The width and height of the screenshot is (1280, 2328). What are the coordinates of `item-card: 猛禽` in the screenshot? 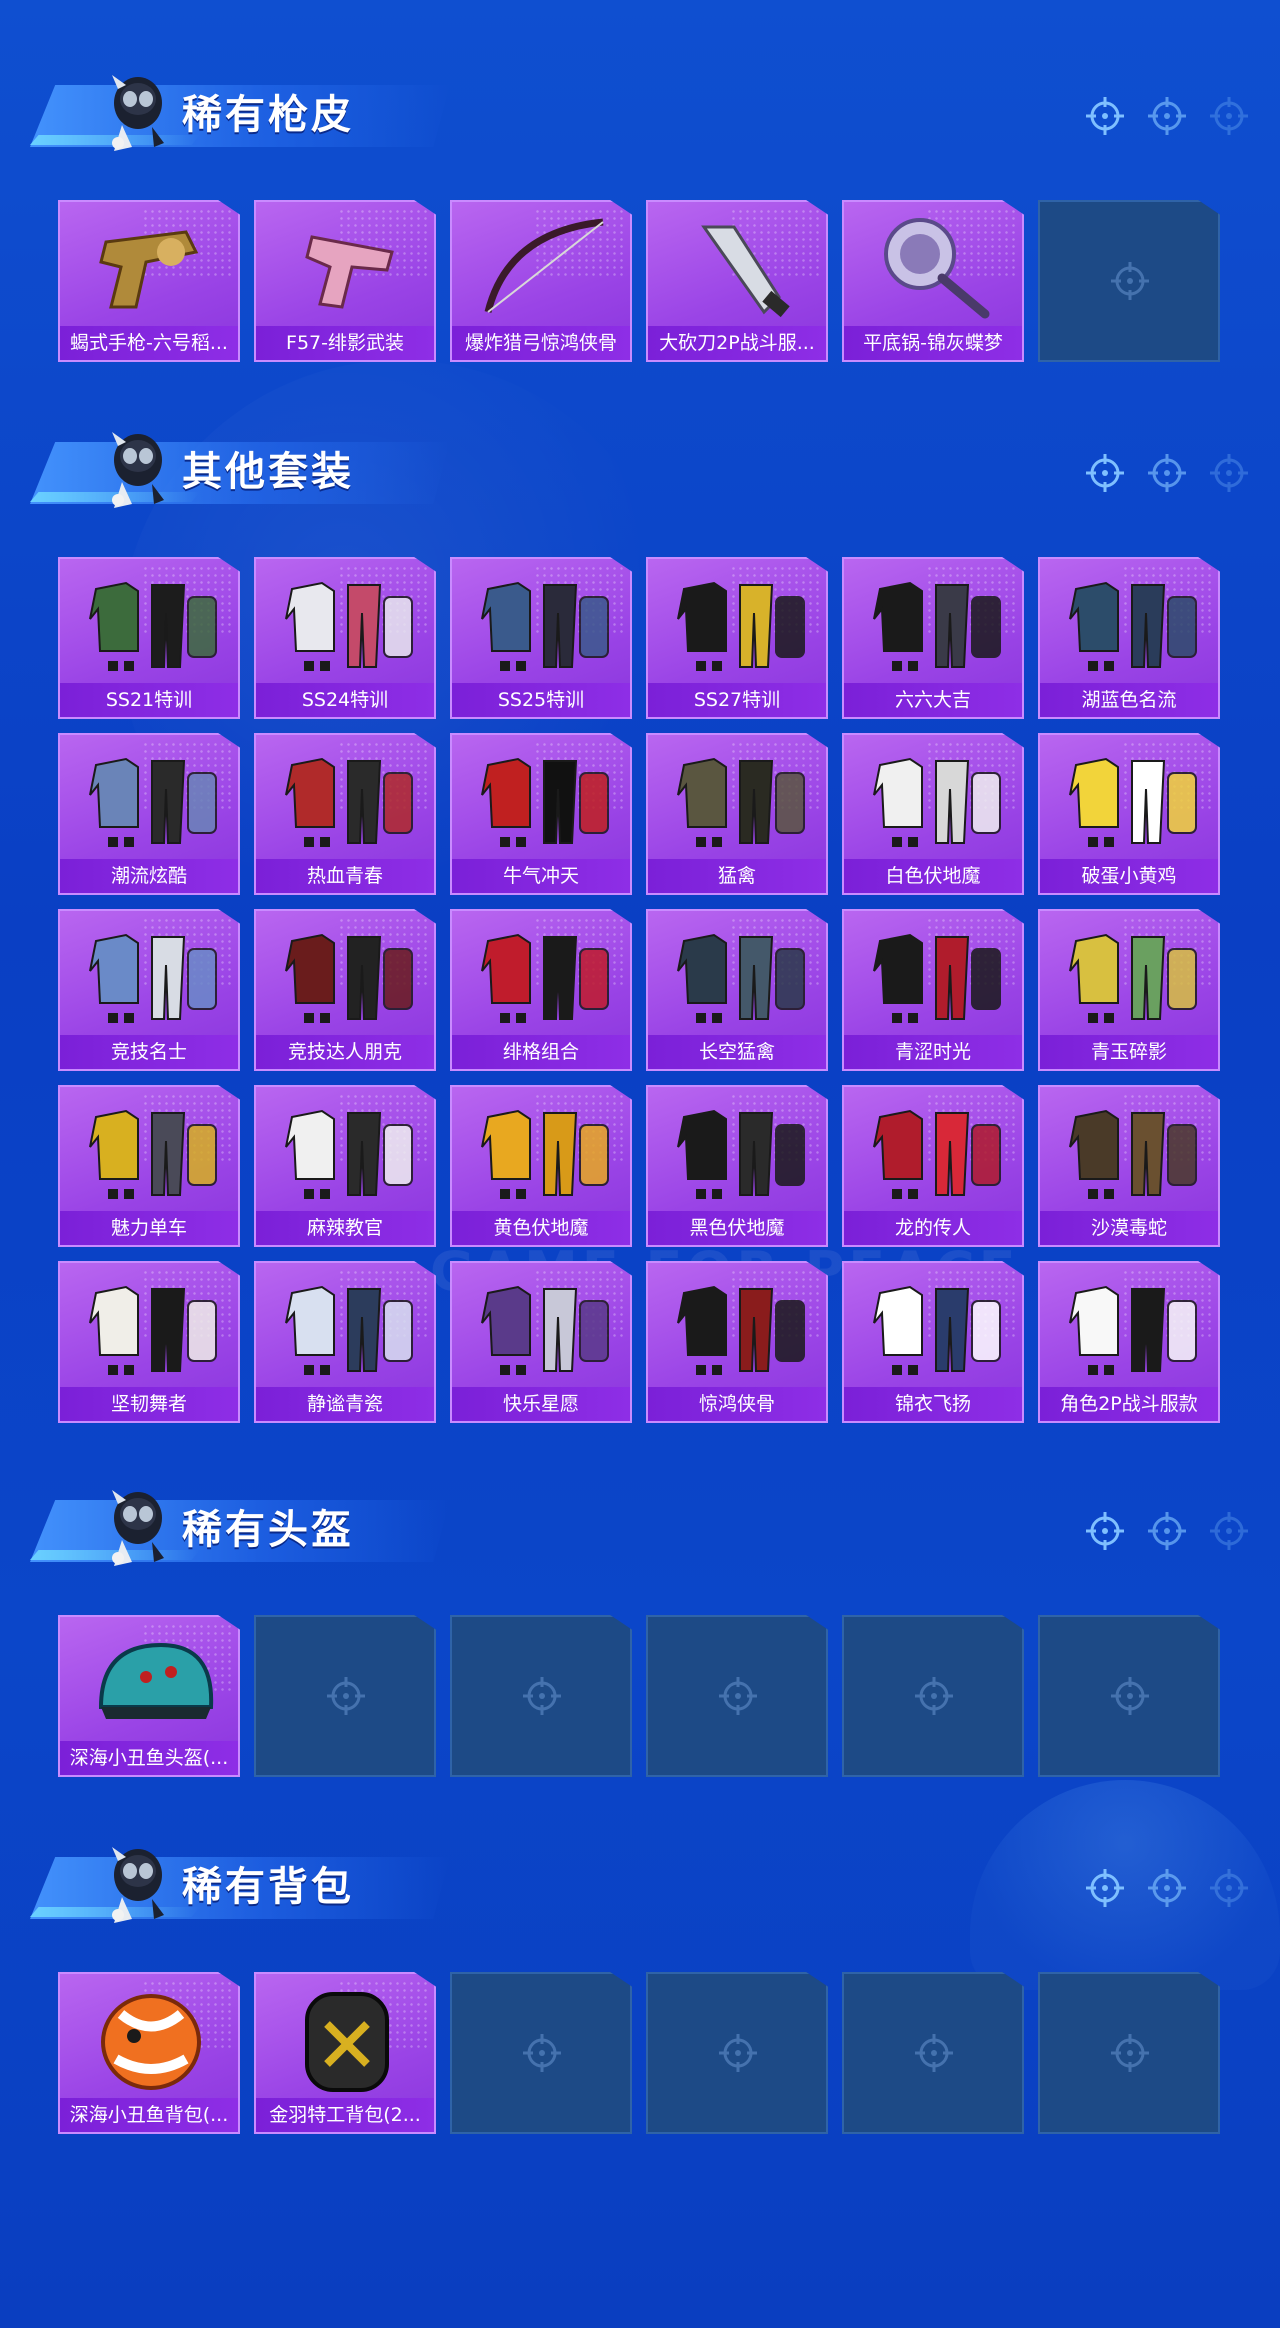 It's located at (737, 814).